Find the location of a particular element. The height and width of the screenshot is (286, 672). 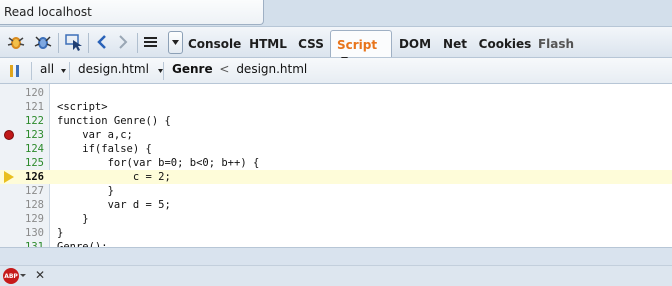

line-number: 121 is located at coordinates (31, 107).